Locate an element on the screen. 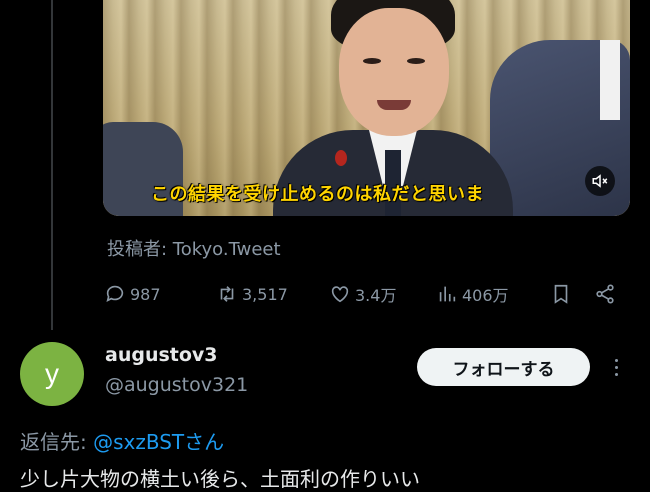  retweet-icon is located at coordinates (227, 294).